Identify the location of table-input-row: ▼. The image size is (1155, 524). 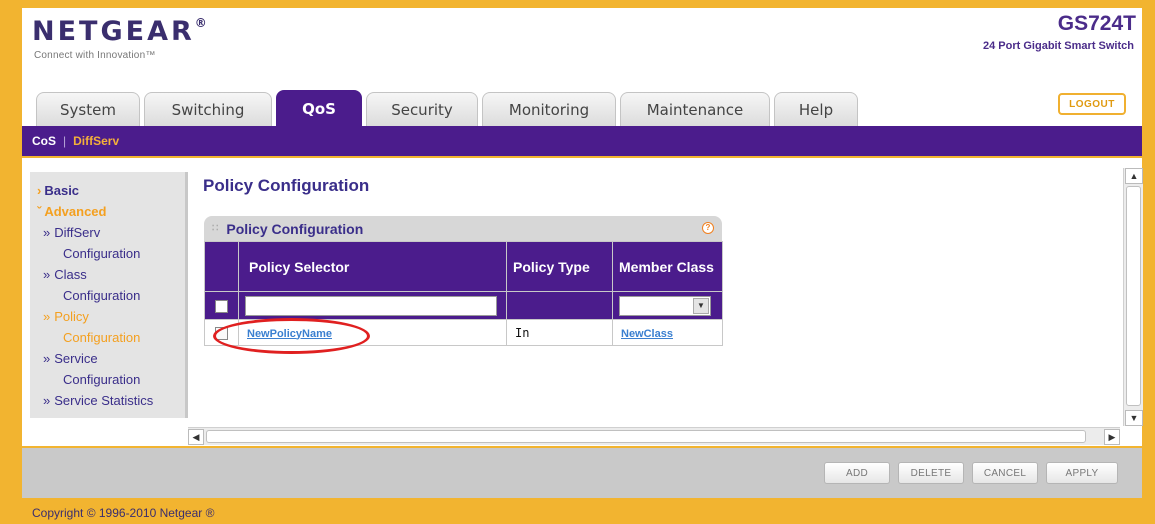
(463, 305).